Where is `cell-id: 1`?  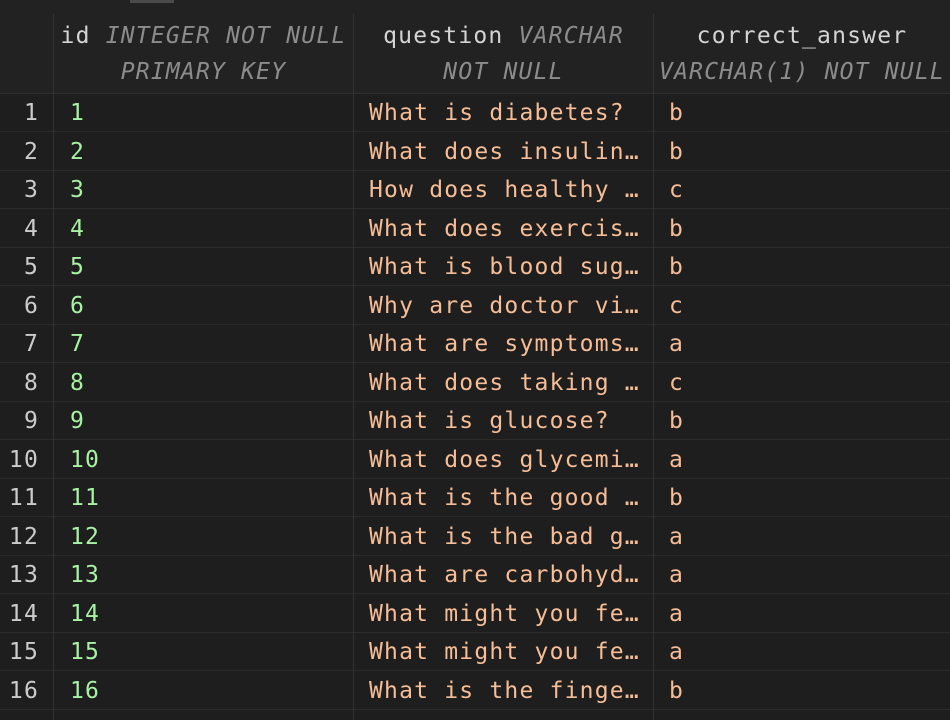
cell-id: 1 is located at coordinates (203, 113).